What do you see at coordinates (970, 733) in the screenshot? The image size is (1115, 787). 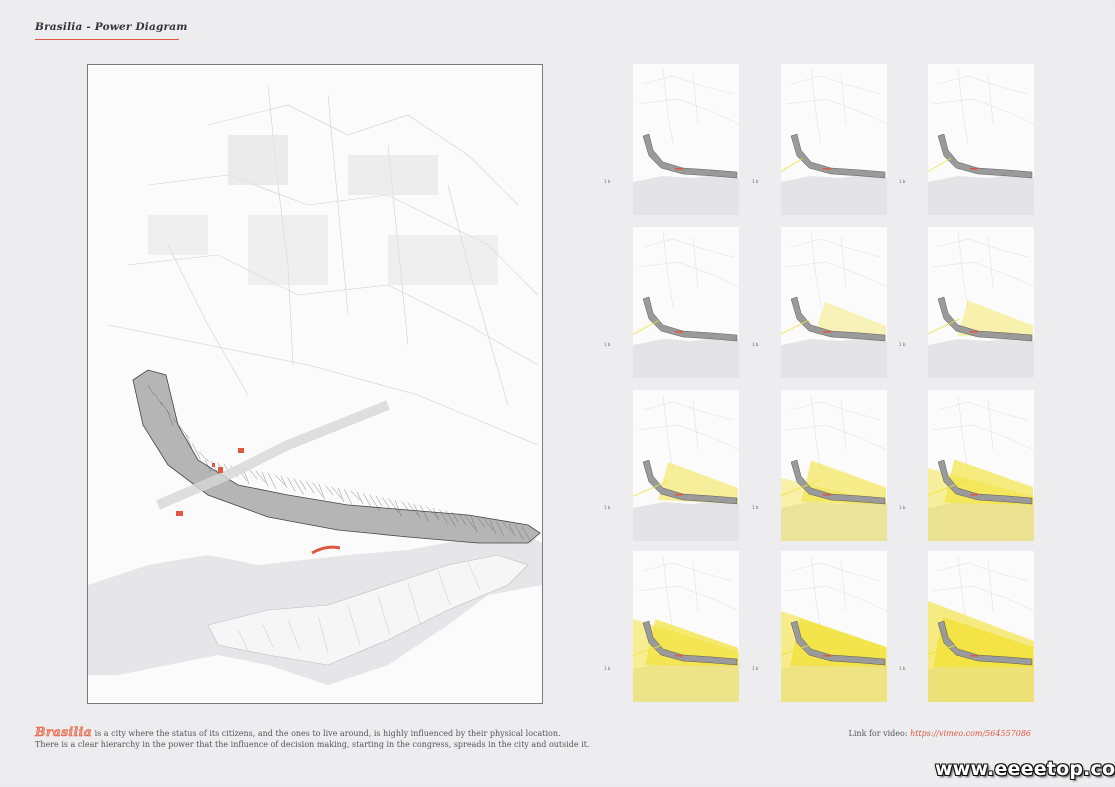 I see `video-link: https://vimeo.com/564557086` at bounding box center [970, 733].